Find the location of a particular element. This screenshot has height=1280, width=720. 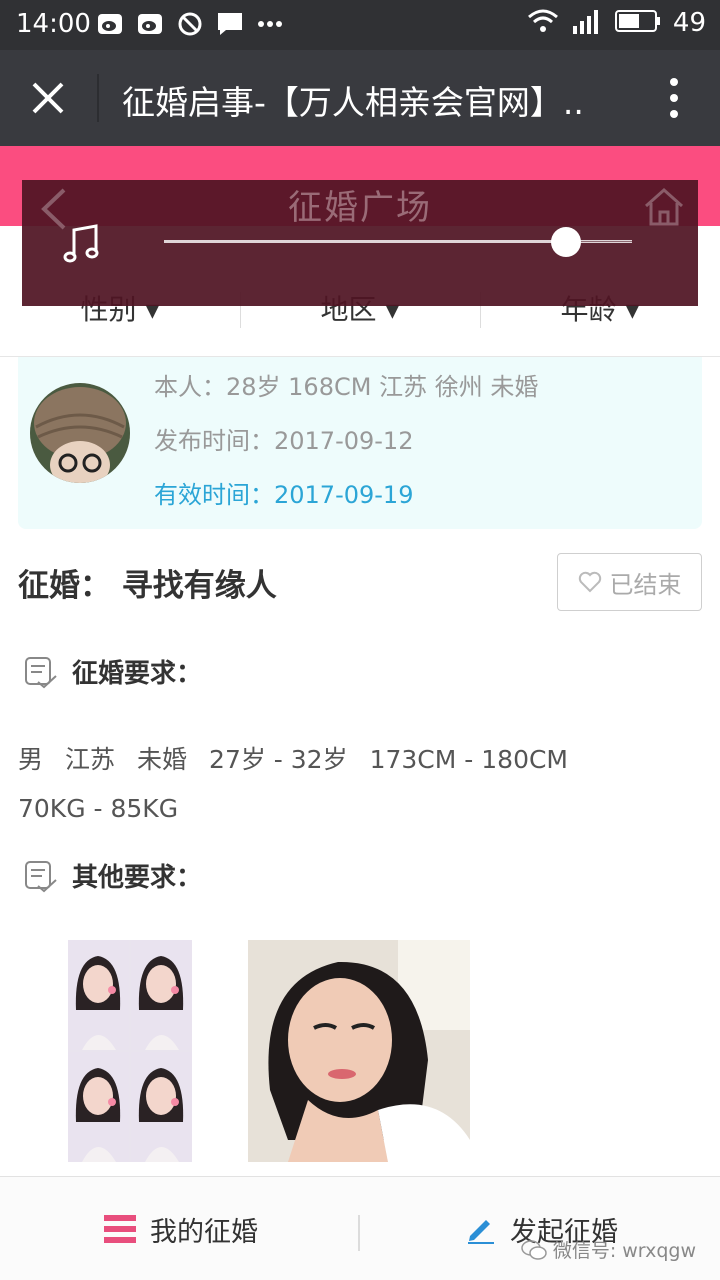

wechat-icon is located at coordinates (534, 1249).